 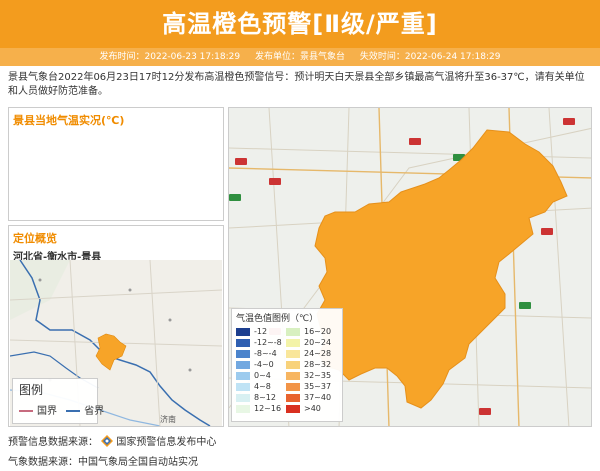 What do you see at coordinates (73, 411) in the screenshot?
I see `province-border-swatch` at bounding box center [73, 411].